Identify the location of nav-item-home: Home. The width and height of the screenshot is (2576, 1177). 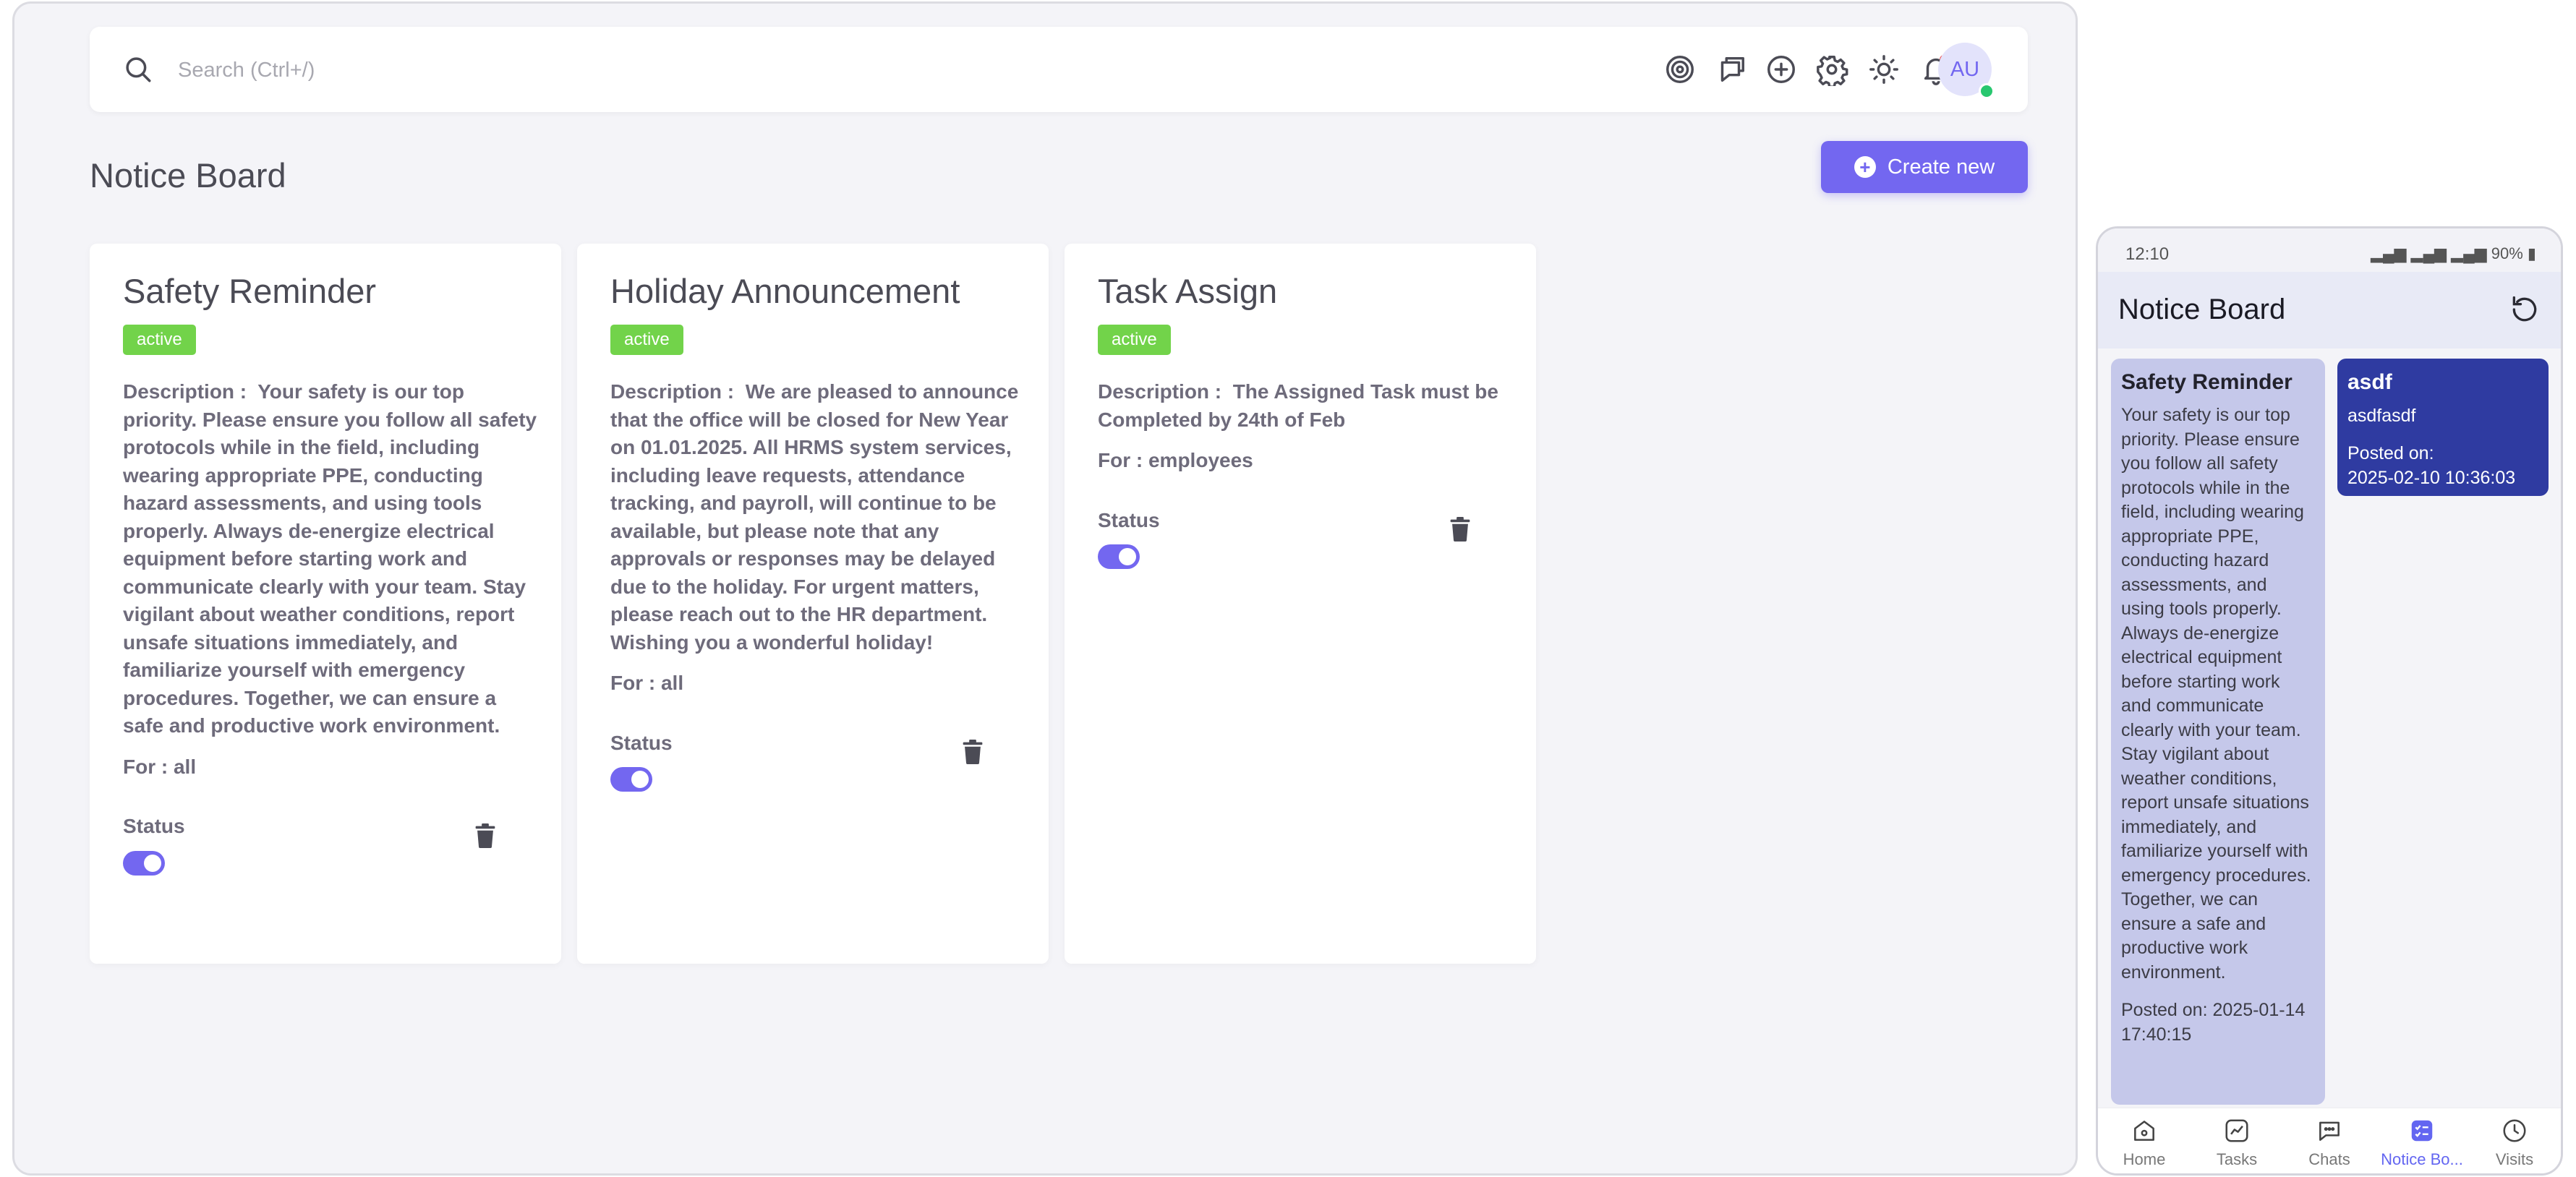
(2144, 1140).